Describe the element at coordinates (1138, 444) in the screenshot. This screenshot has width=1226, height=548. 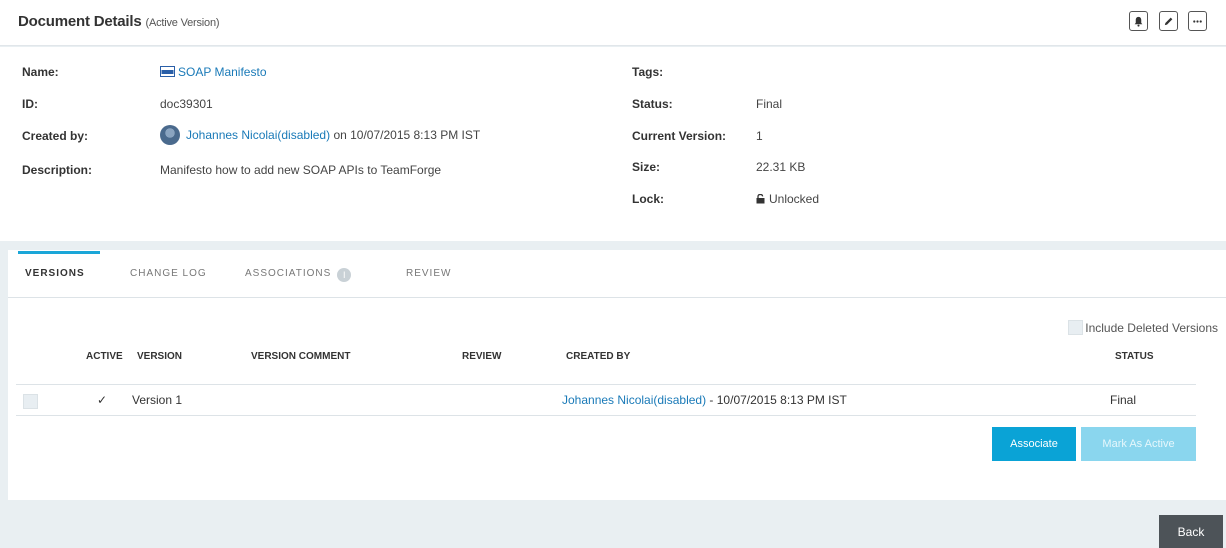
I see `mark-as-active-button: Mark As Active` at that location.